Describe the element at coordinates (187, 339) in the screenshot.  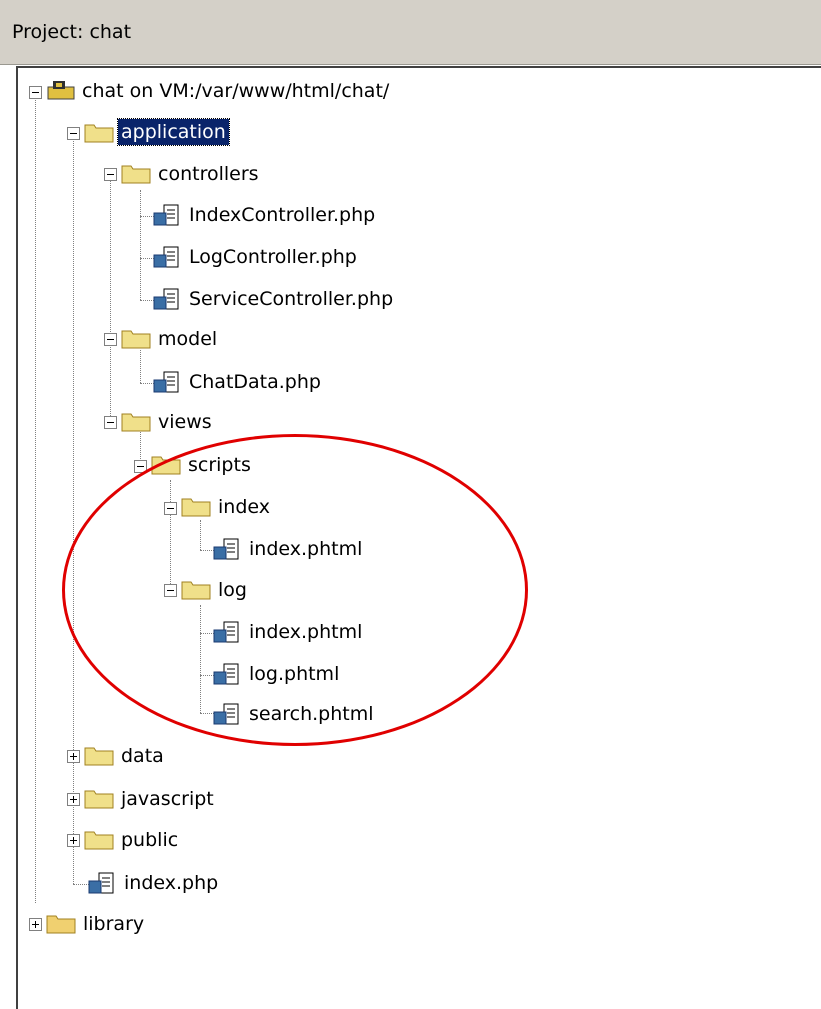
I see `tree-item-model: model` at that location.